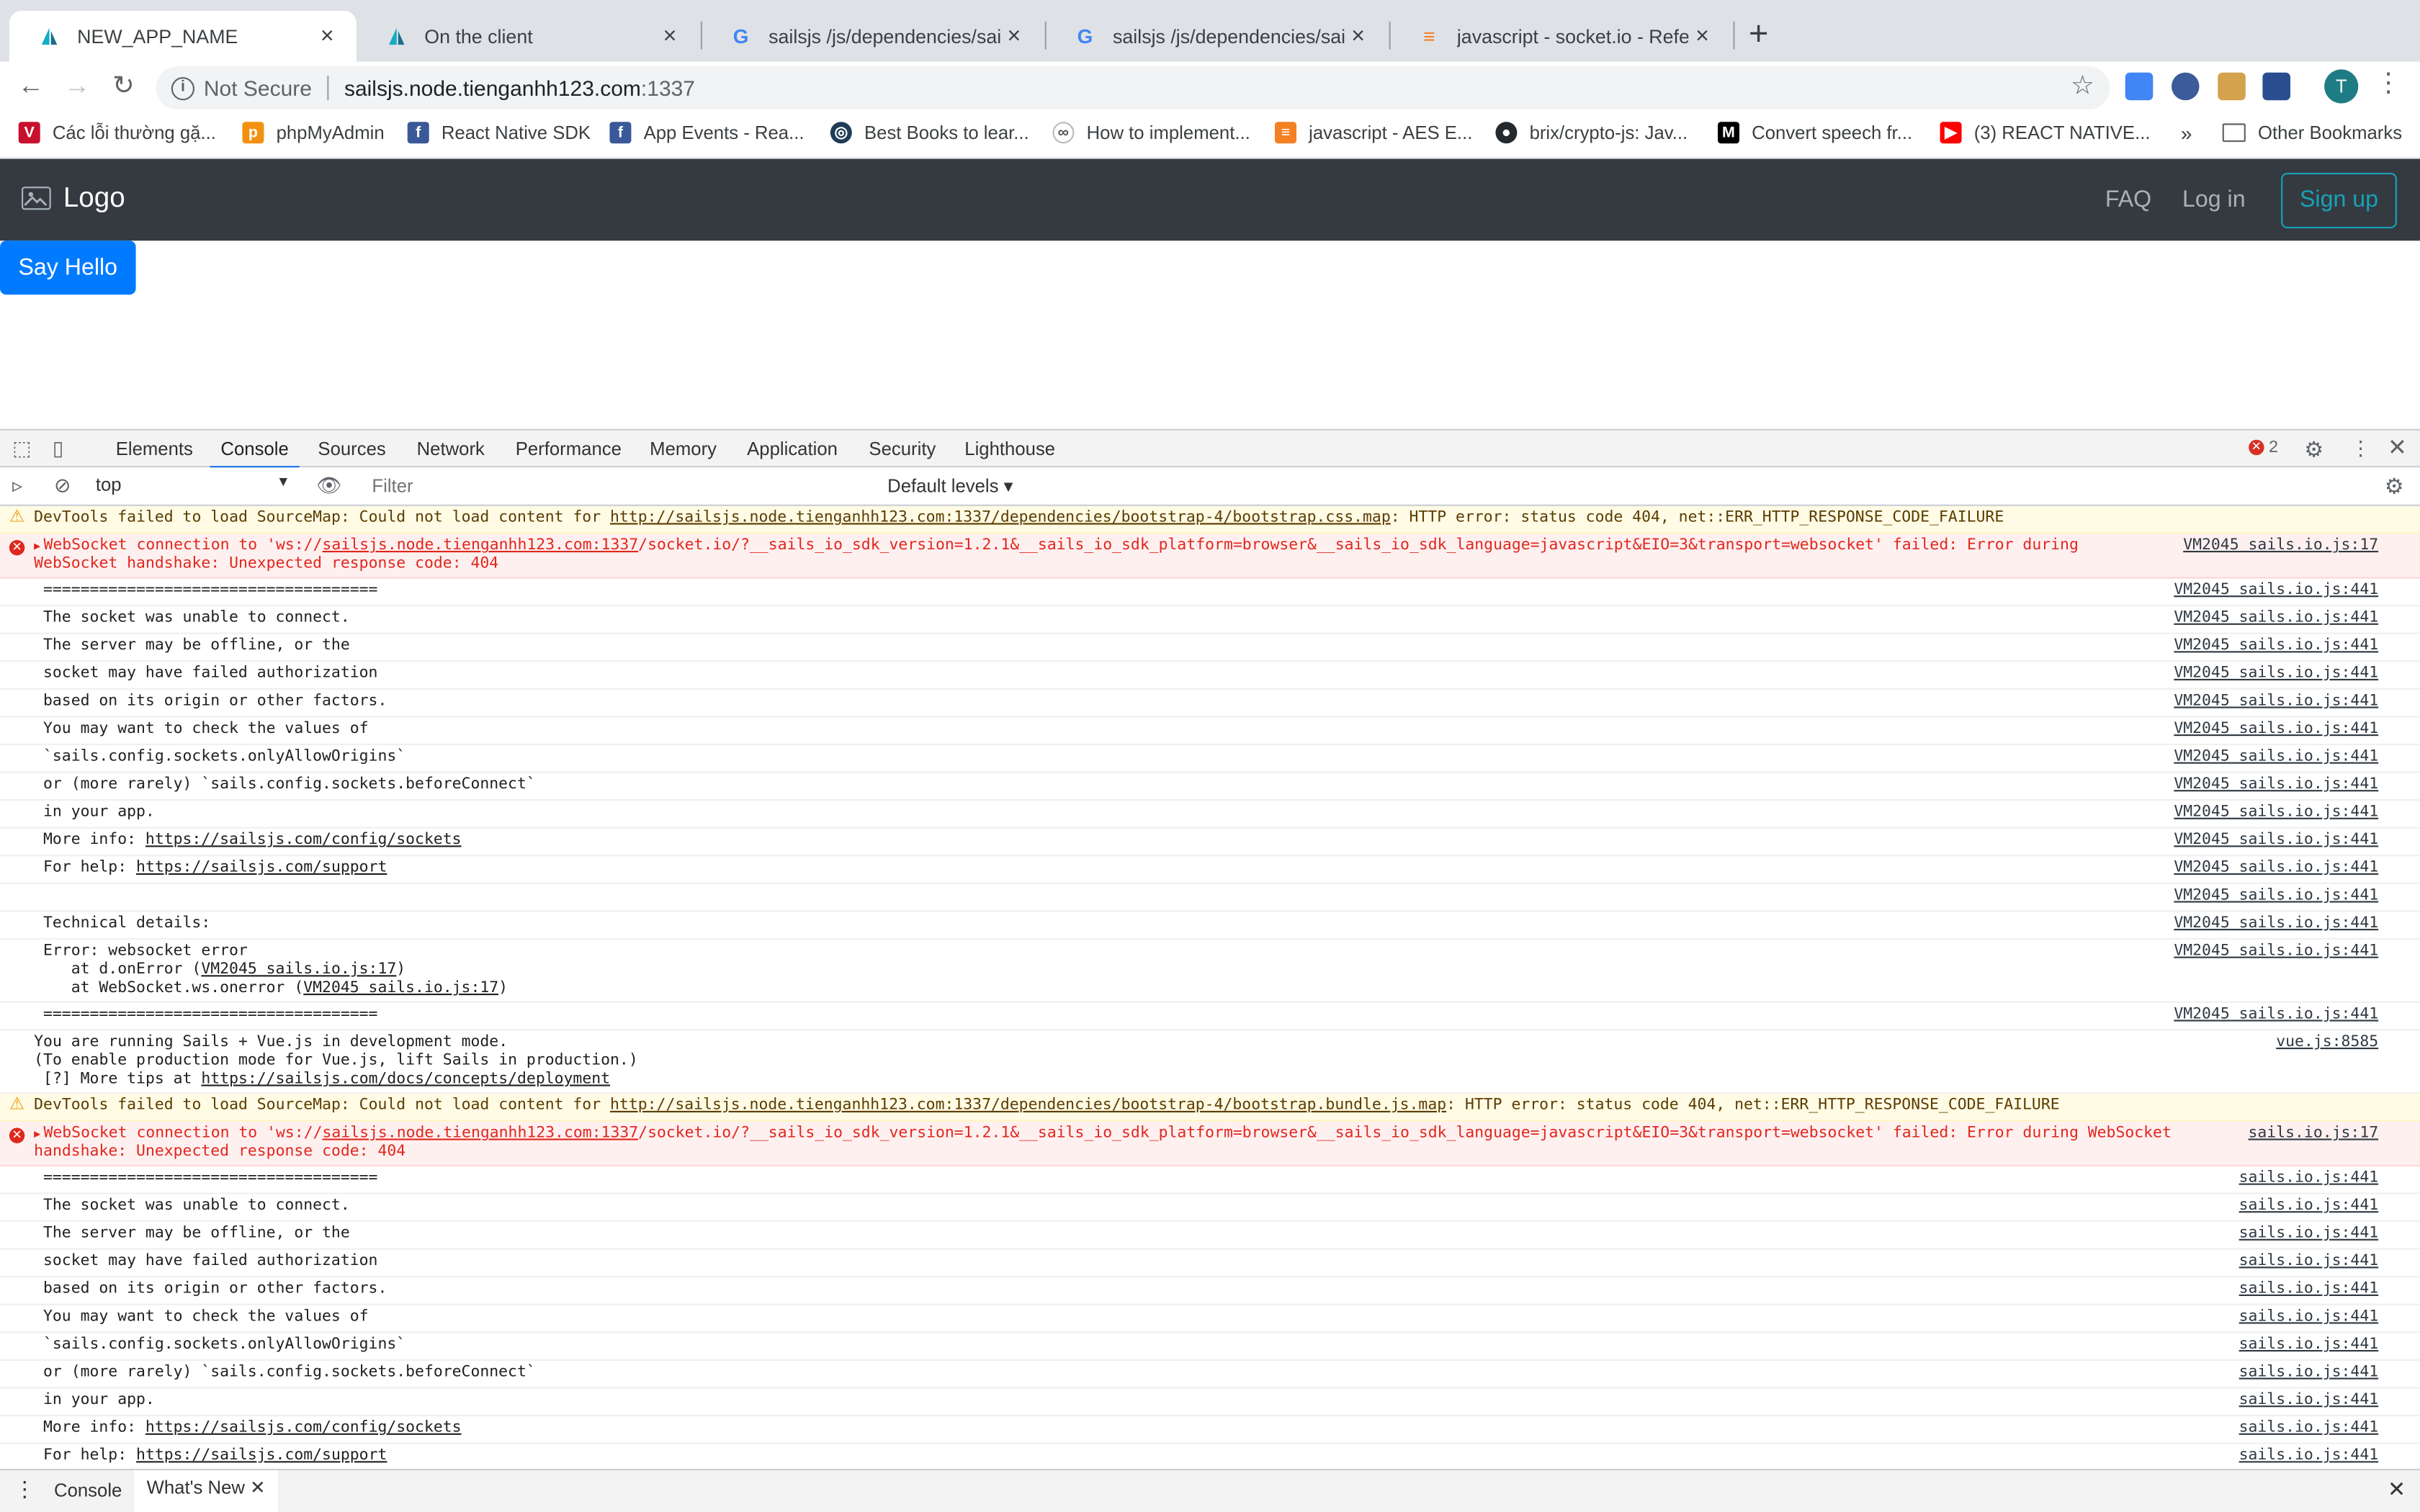 This screenshot has width=2420, height=1512. Describe the element at coordinates (492, 88) in the screenshot. I see `url-host: sailsjs.node.tienganhh123.com` at that location.